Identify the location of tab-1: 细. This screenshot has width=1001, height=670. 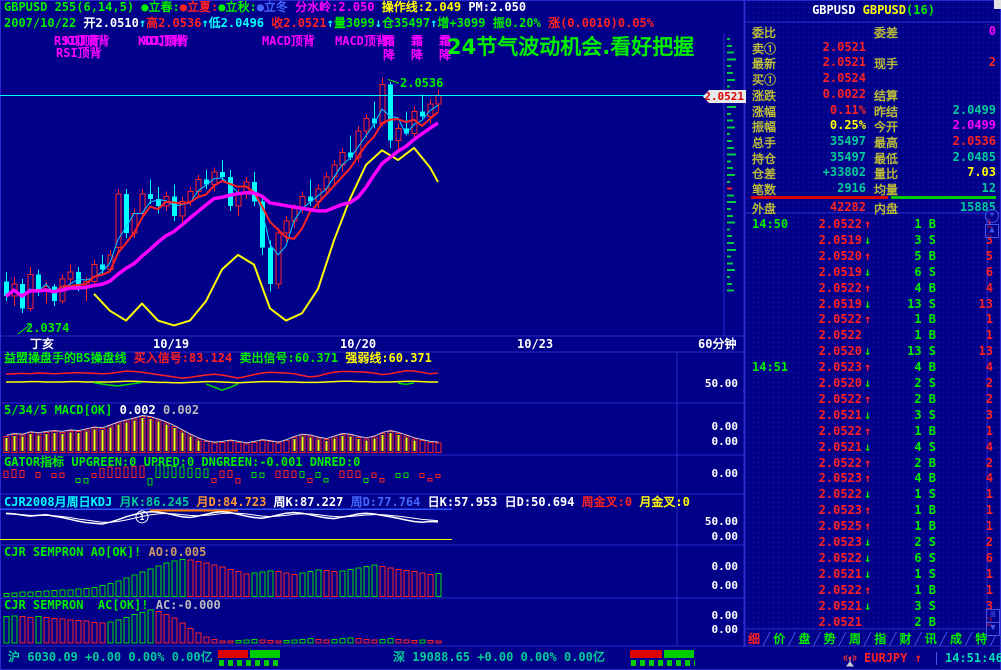
(754, 638).